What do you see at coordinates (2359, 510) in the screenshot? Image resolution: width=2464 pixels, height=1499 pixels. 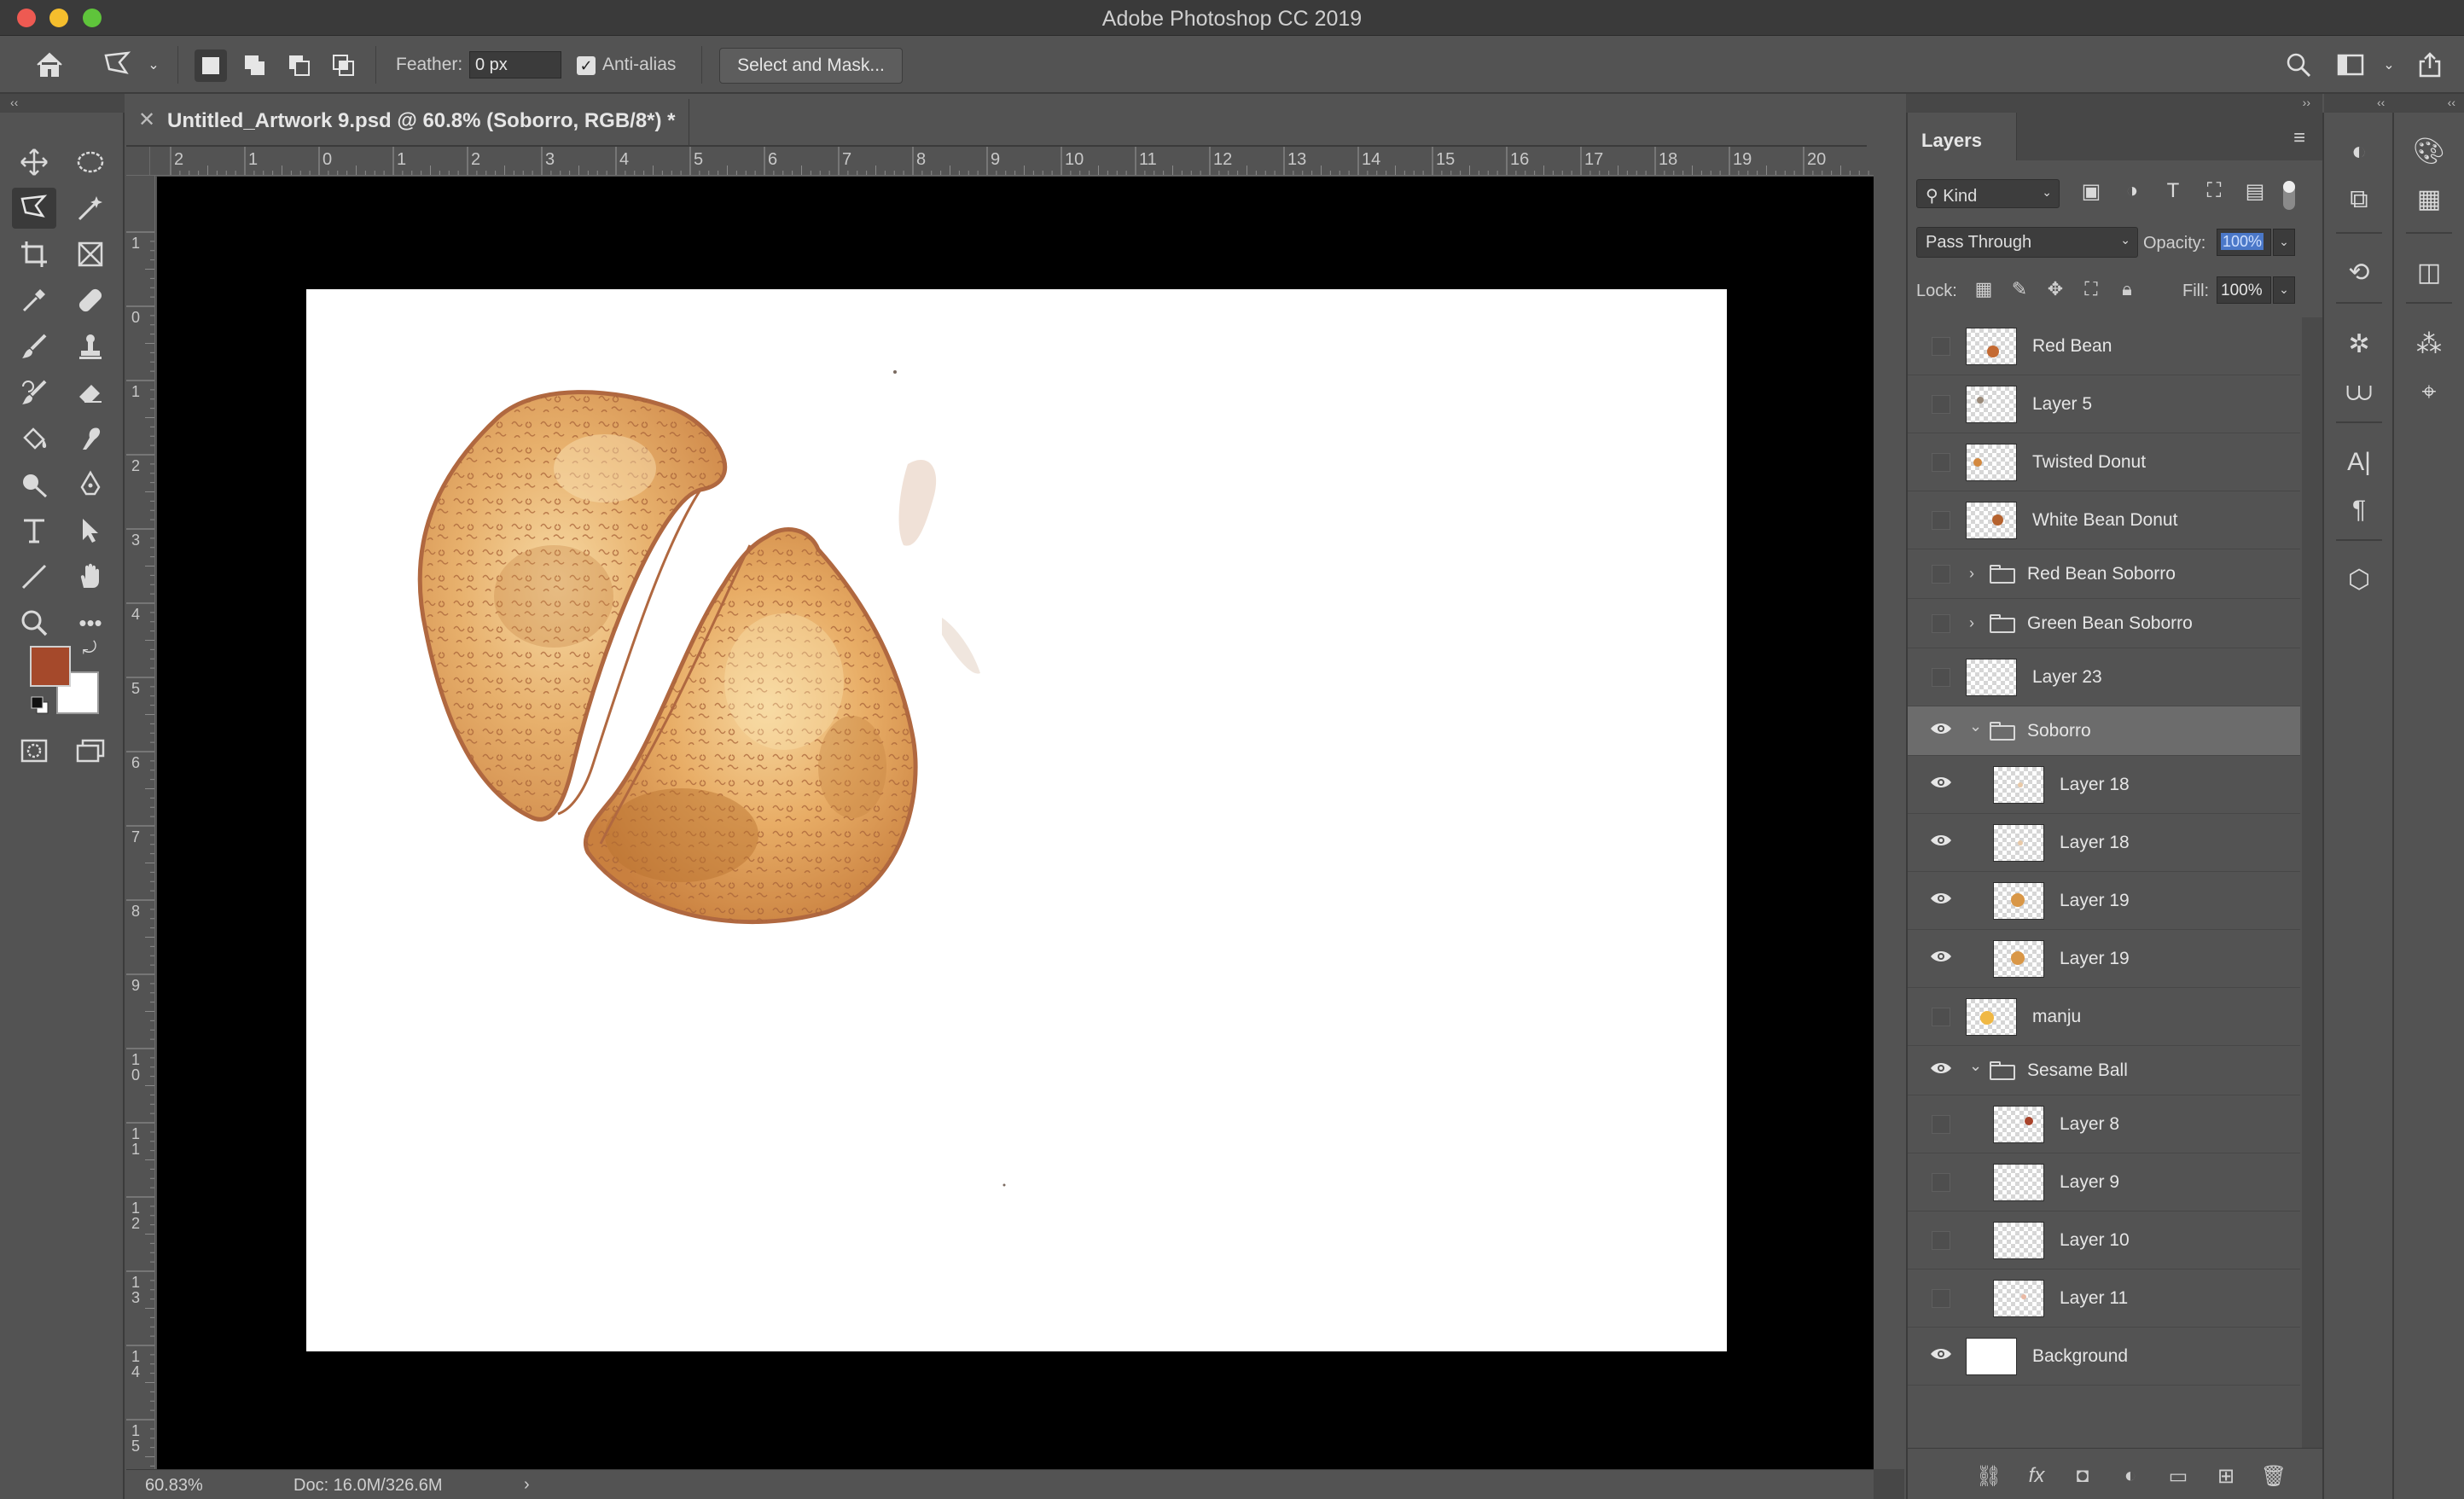 I see `paragraph-icon: ¶` at bounding box center [2359, 510].